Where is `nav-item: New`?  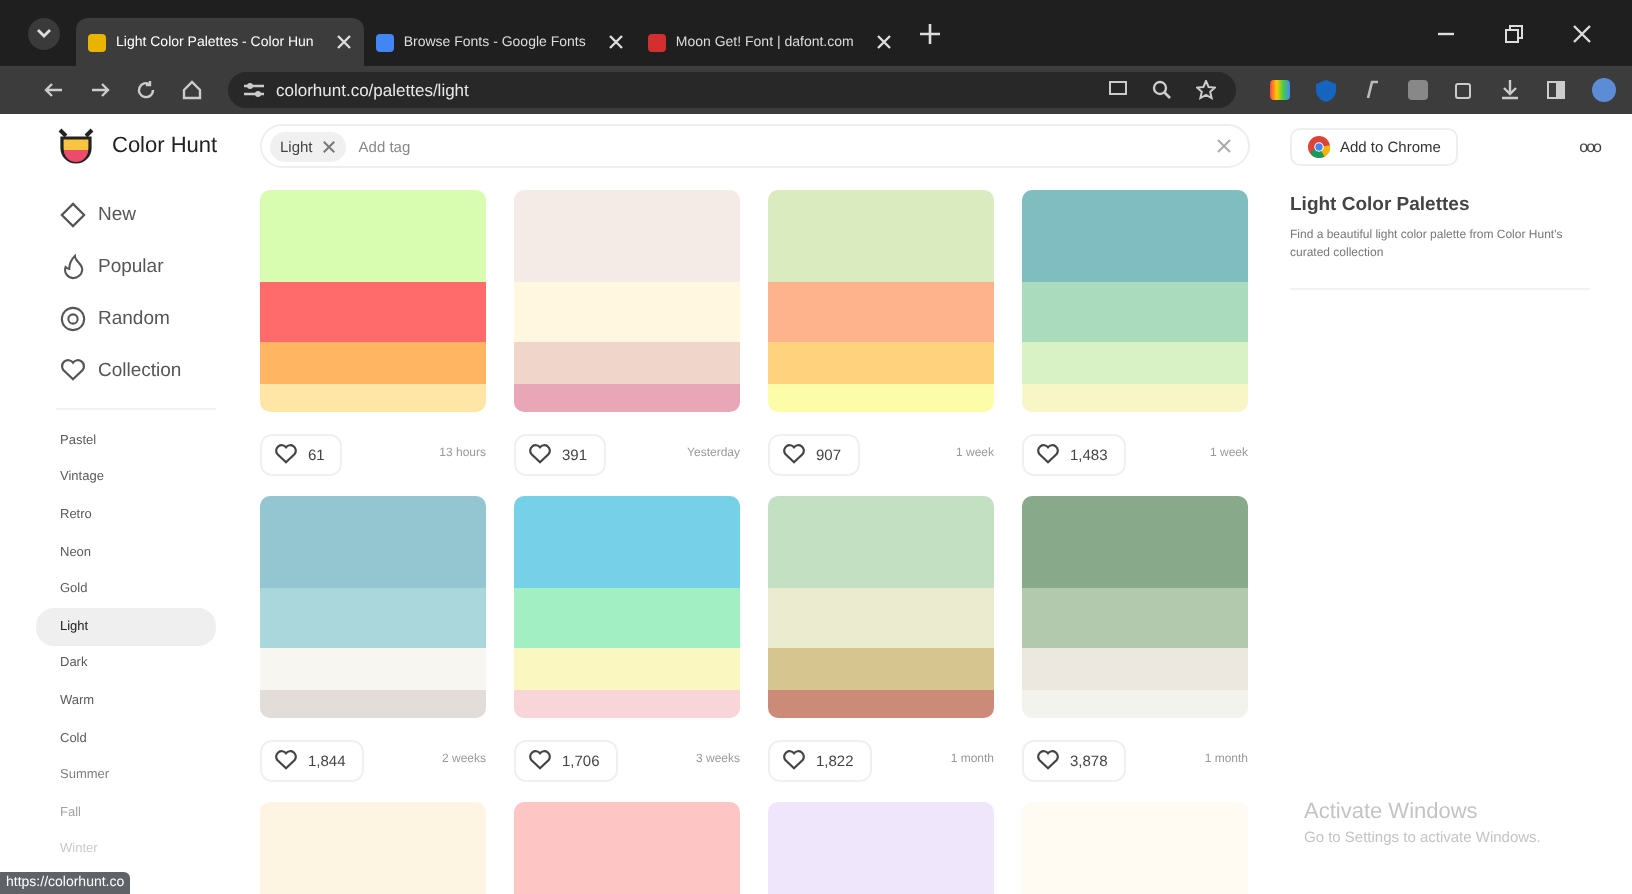
nav-item: New is located at coordinates (148, 214).